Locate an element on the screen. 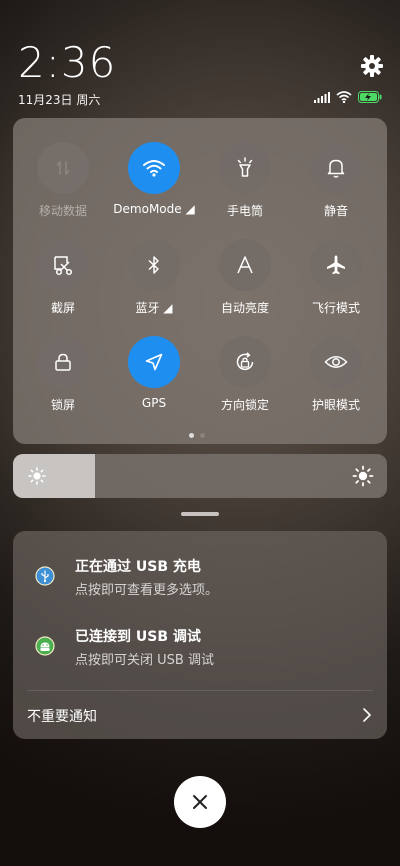 This screenshot has width=400, height=866. brightness-level is located at coordinates (54, 476).